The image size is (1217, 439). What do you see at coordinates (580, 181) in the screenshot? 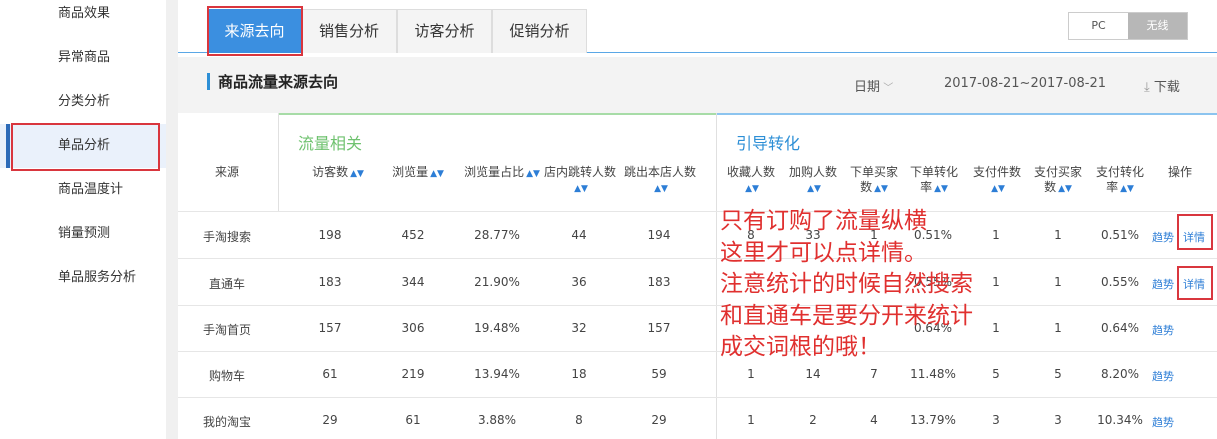
I see `header-internal-jump: 店内跳转人数 ▲▼` at bounding box center [580, 181].